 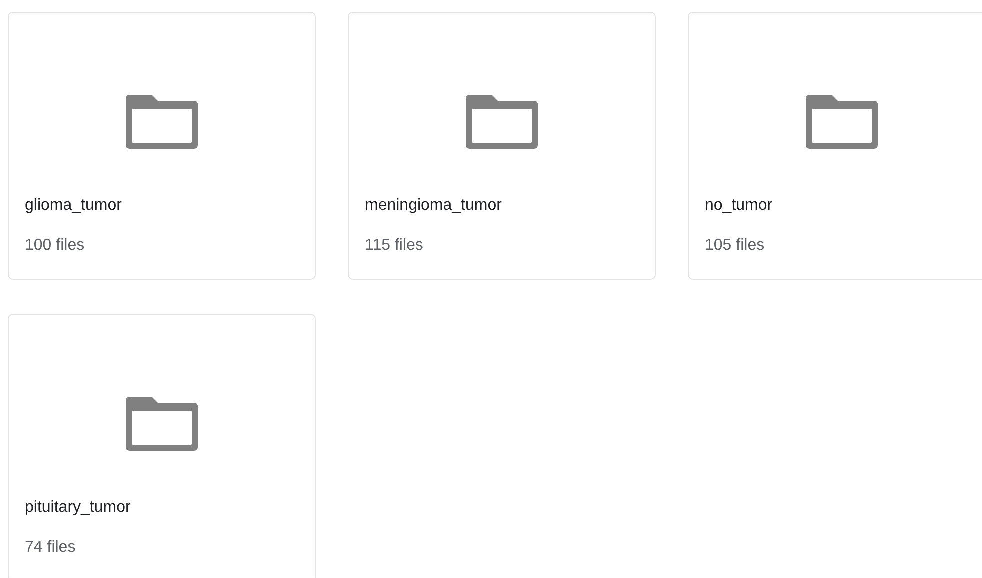 What do you see at coordinates (835, 146) in the screenshot?
I see `folder-card: no_tumor 105 files` at bounding box center [835, 146].